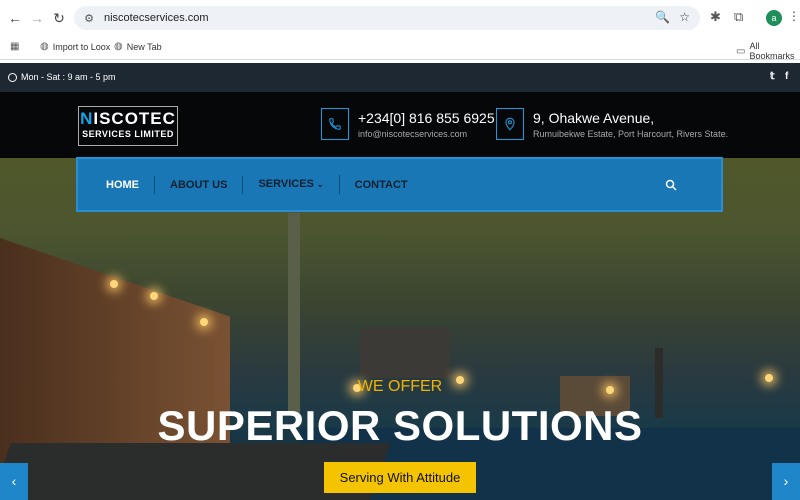  Describe the element at coordinates (772, 51) in the screenshot. I see `all-bookmarks-label: All Bookmarks` at that location.